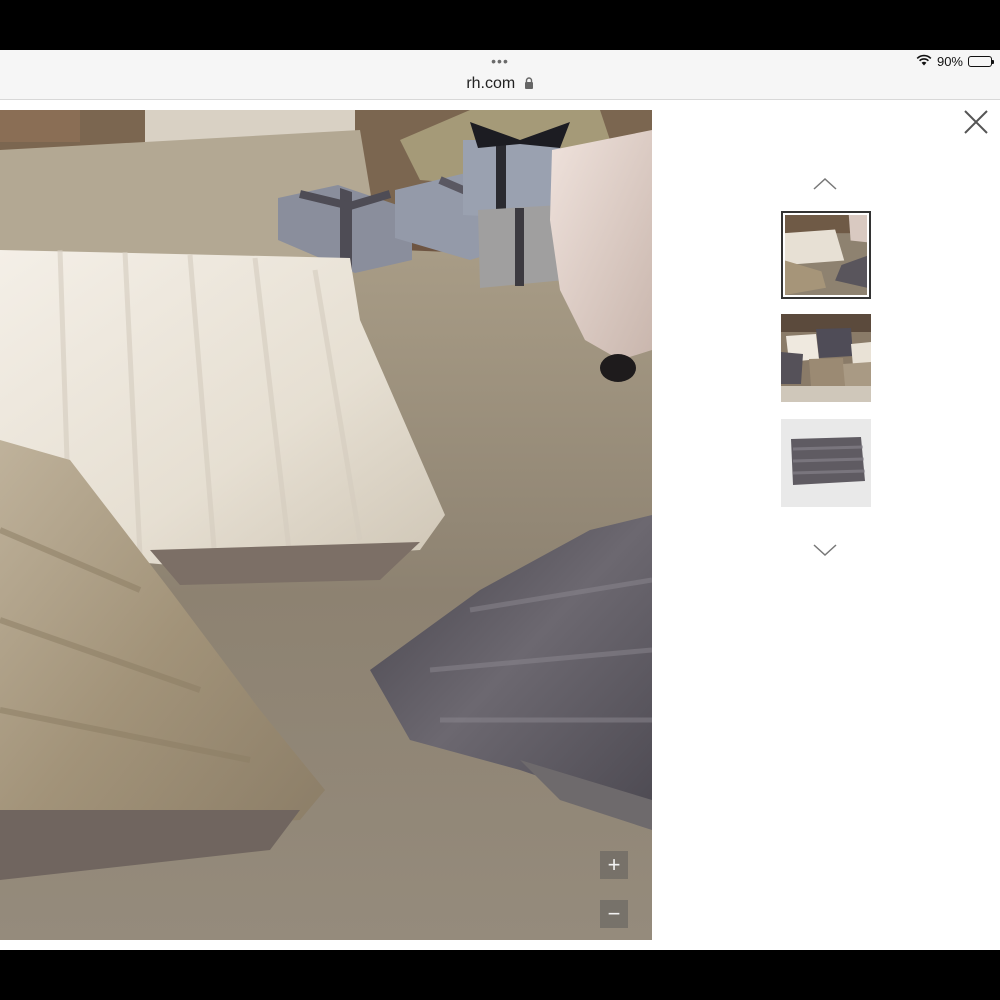 The width and height of the screenshot is (1000, 1000). I want to click on lock-icon, so click(529, 85).